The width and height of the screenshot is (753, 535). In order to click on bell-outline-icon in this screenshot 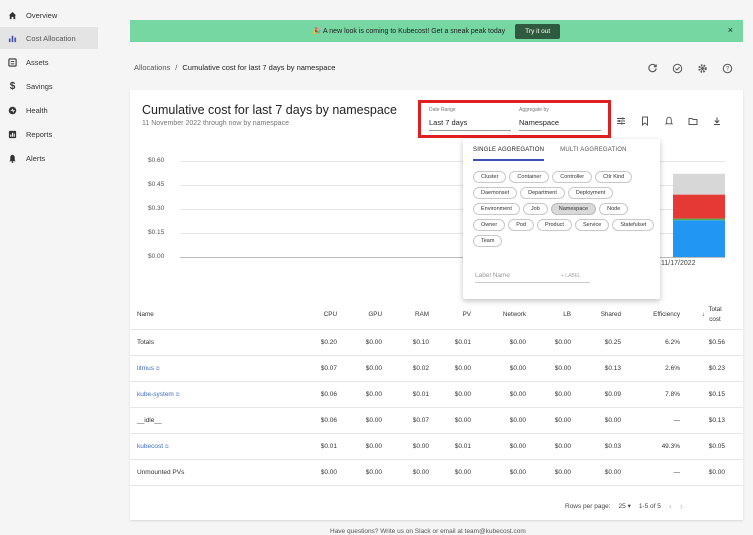, I will do `click(669, 121)`.